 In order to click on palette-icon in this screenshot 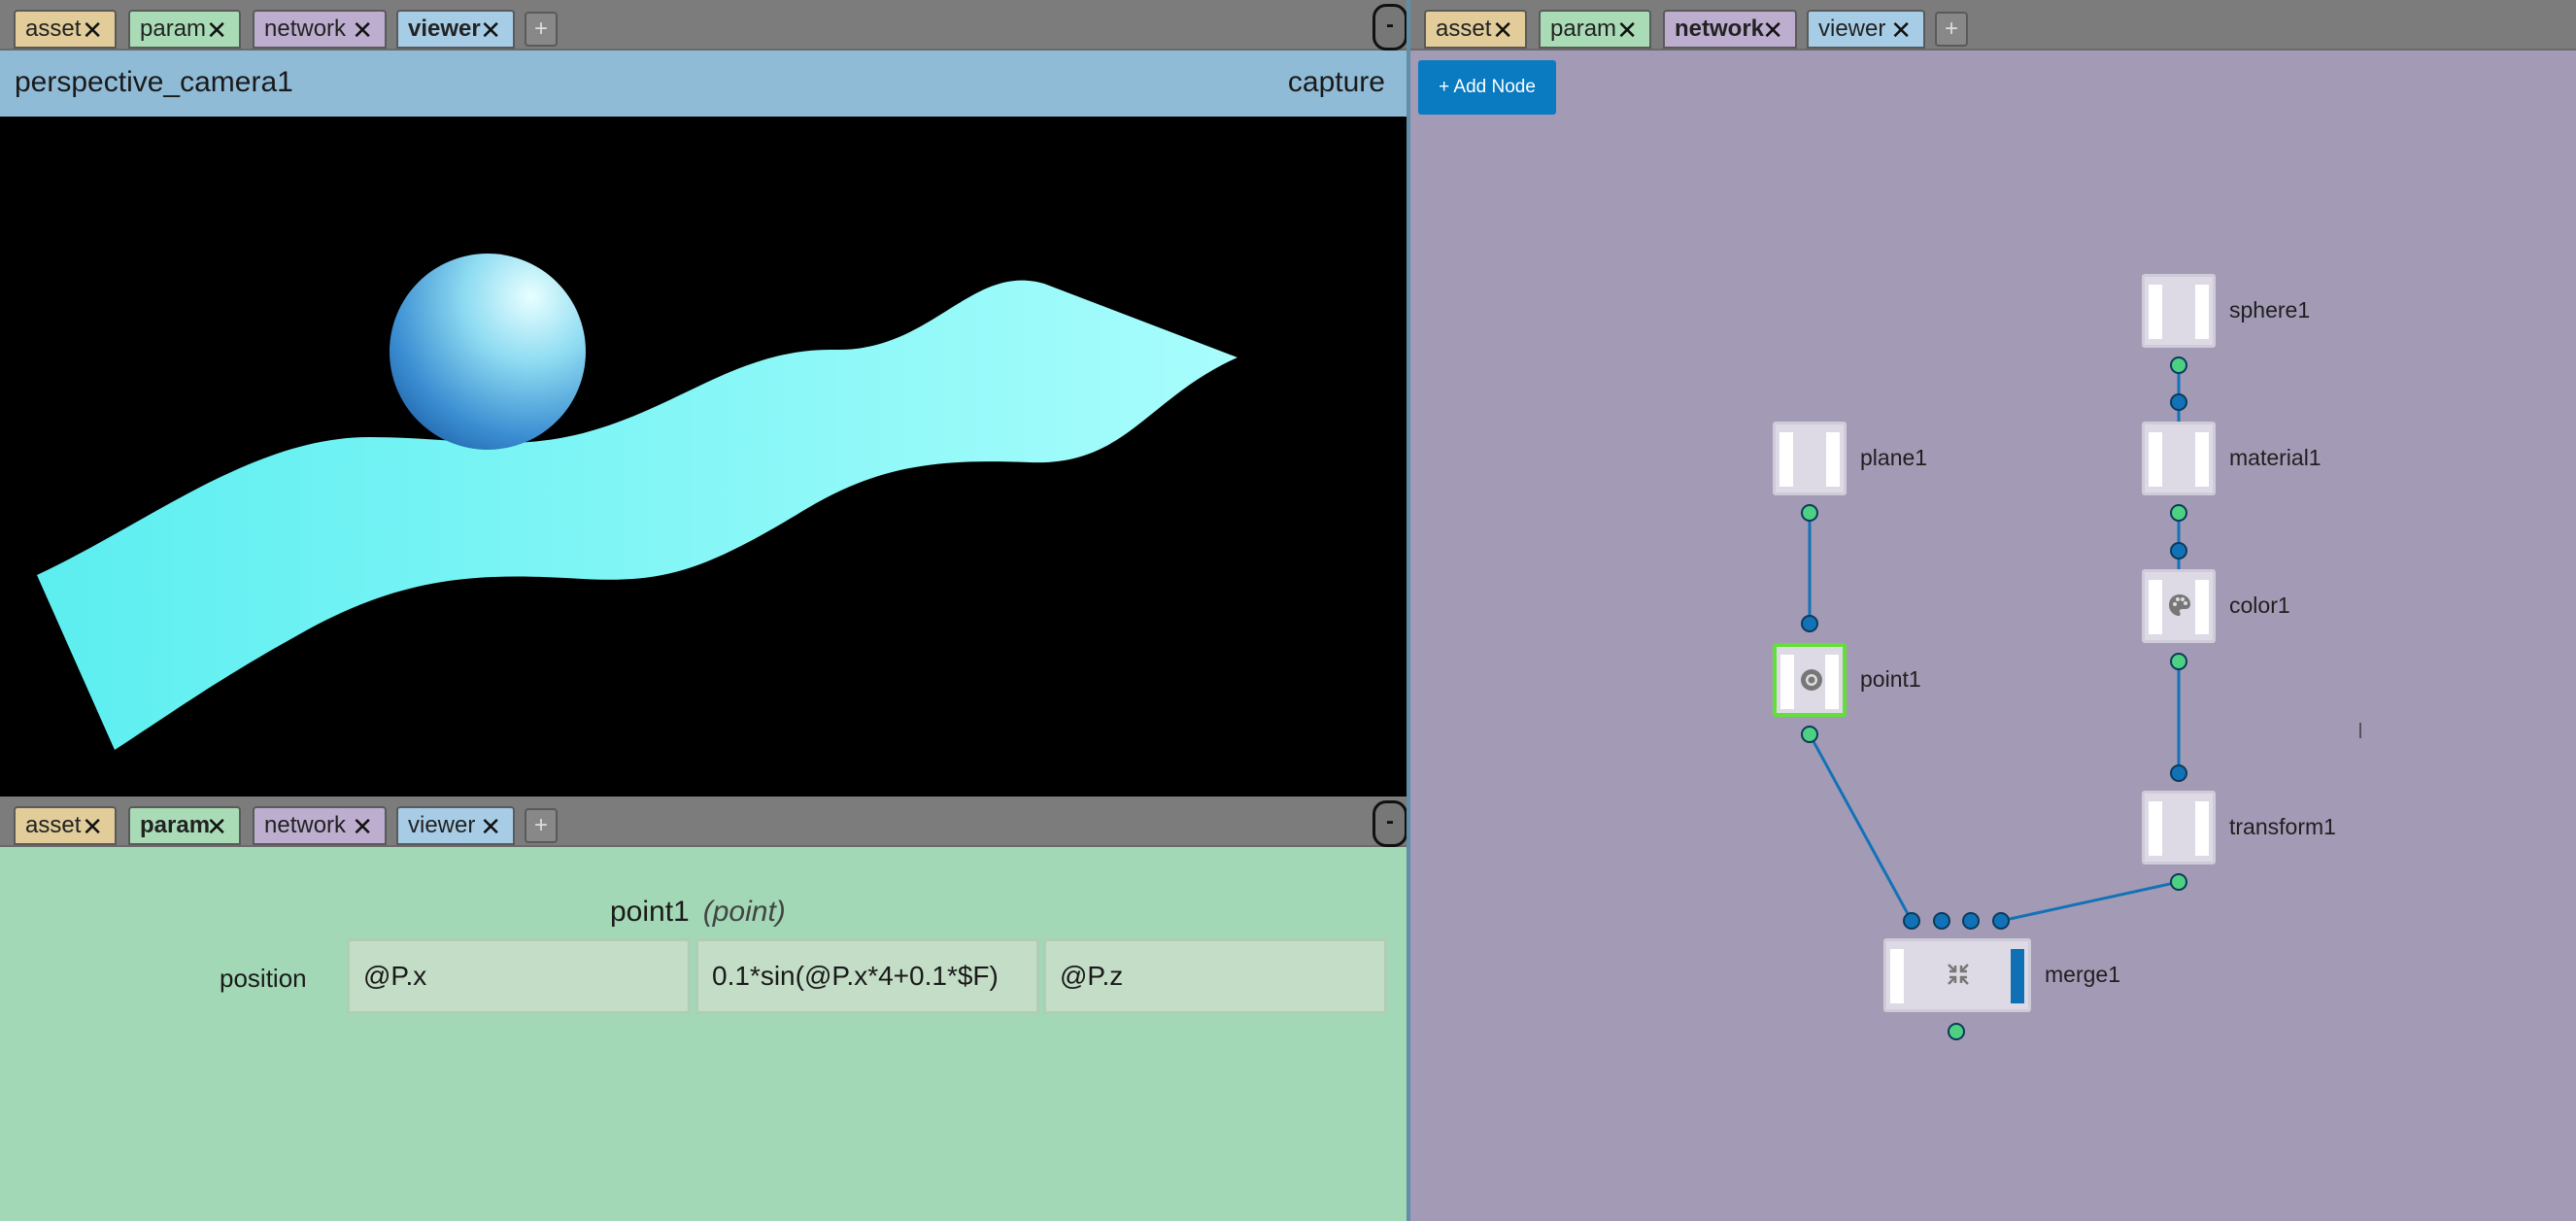, I will do `click(2179, 606)`.